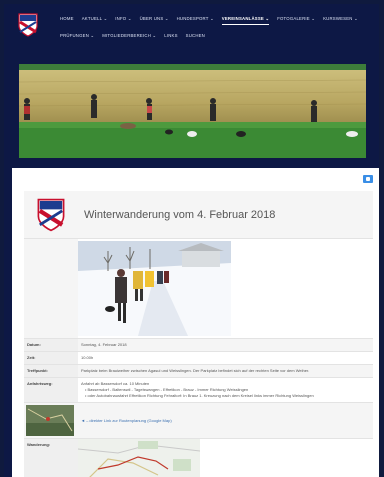  I want to click on winter-hike-photo, so click(154, 288).